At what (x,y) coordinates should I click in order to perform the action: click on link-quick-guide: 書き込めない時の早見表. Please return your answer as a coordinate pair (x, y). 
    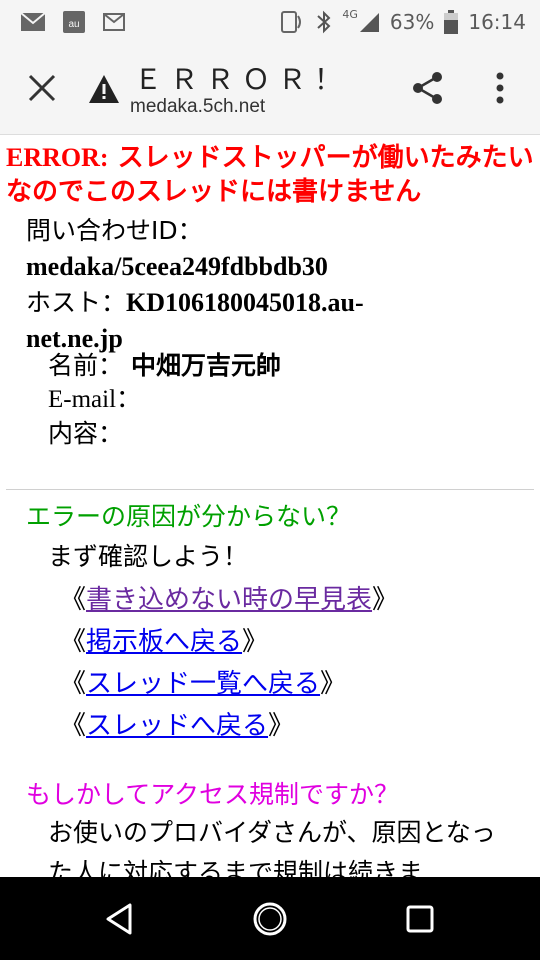
    Looking at the image, I should click on (229, 600).